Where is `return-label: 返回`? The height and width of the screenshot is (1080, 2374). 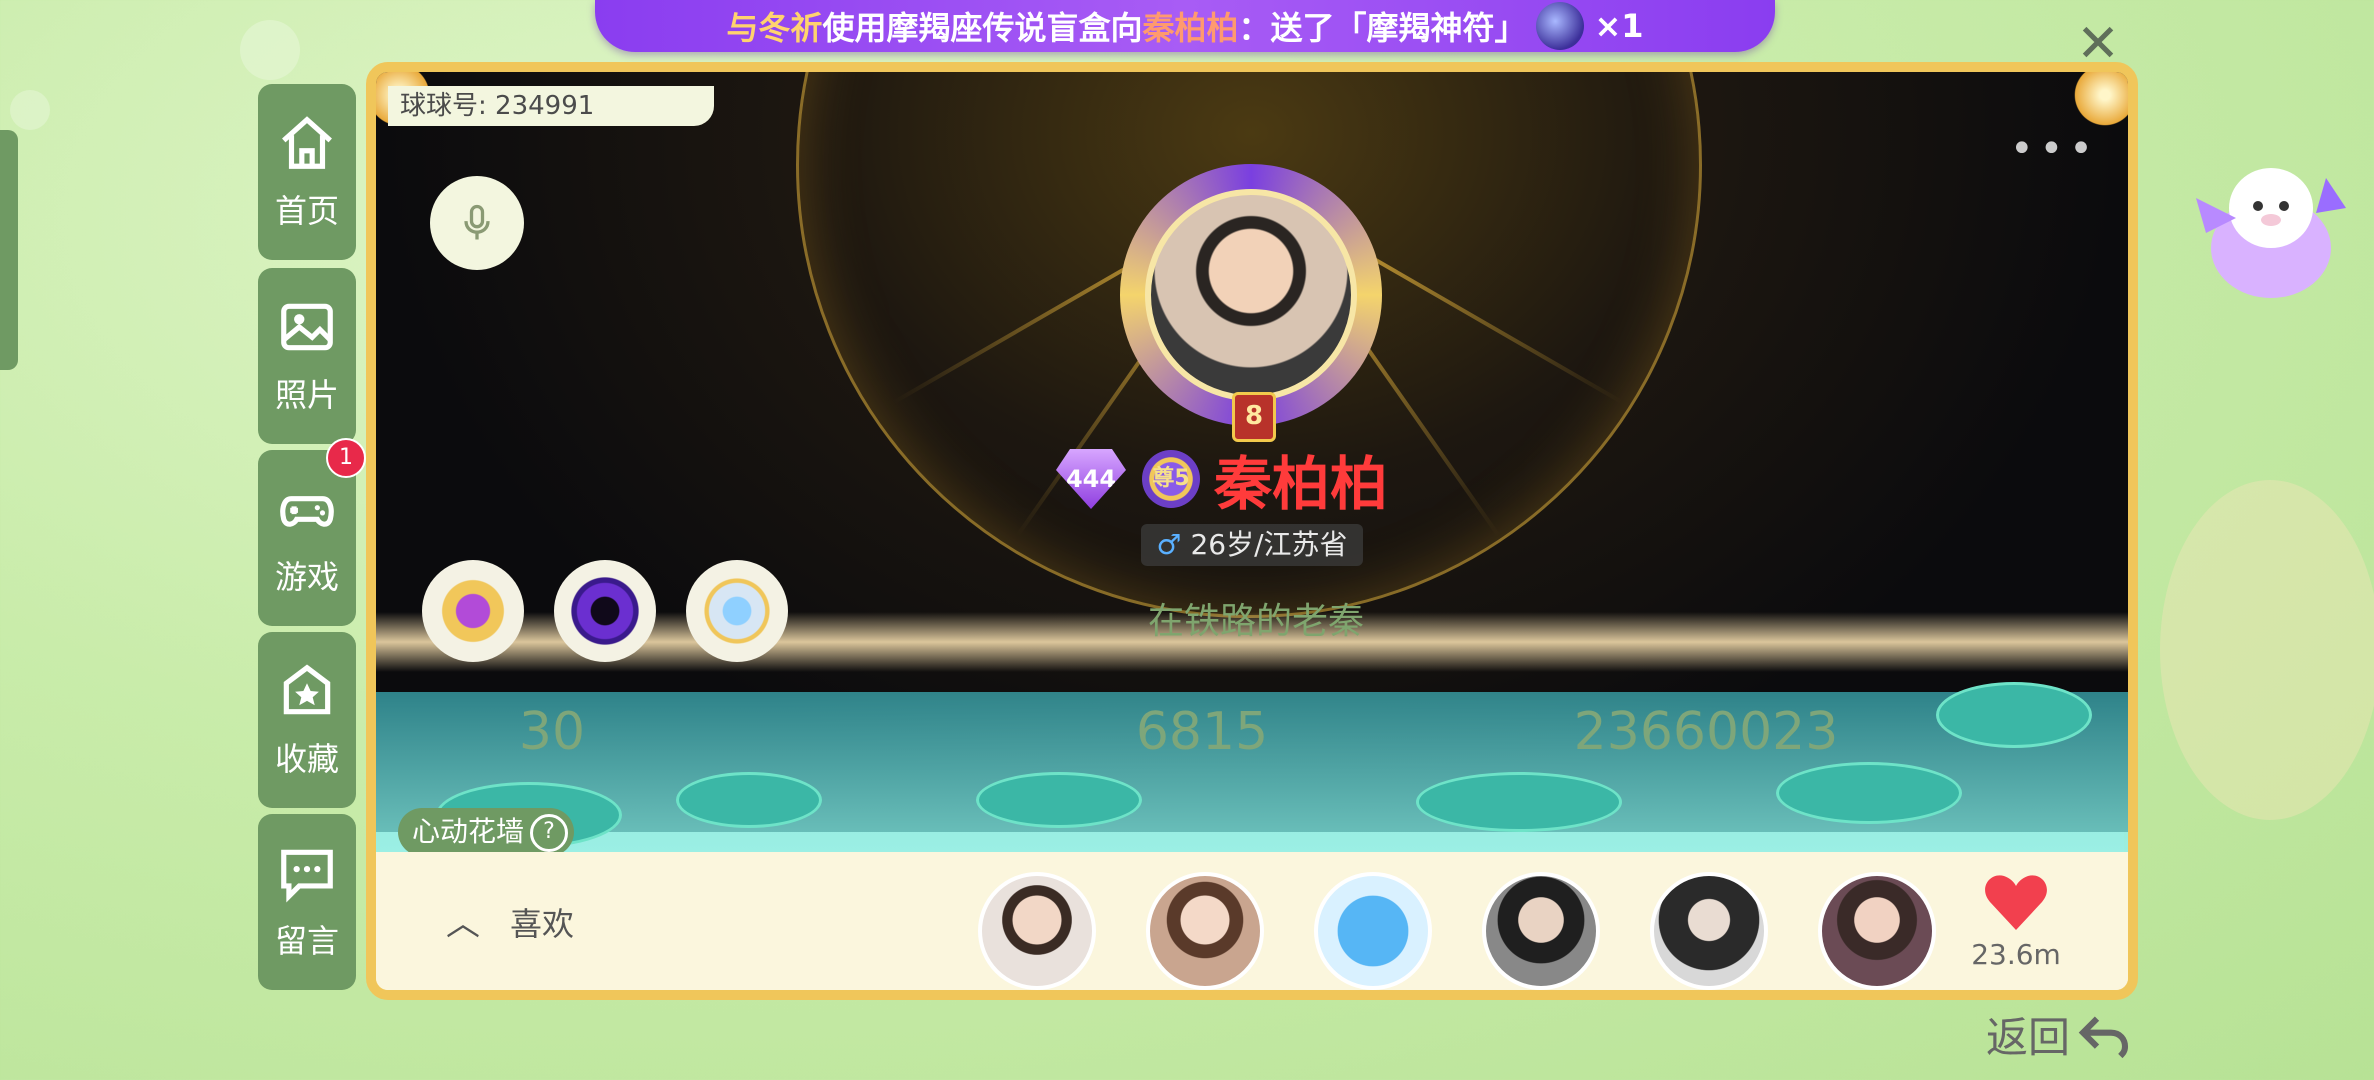
return-label: 返回 is located at coordinates (2028, 1037).